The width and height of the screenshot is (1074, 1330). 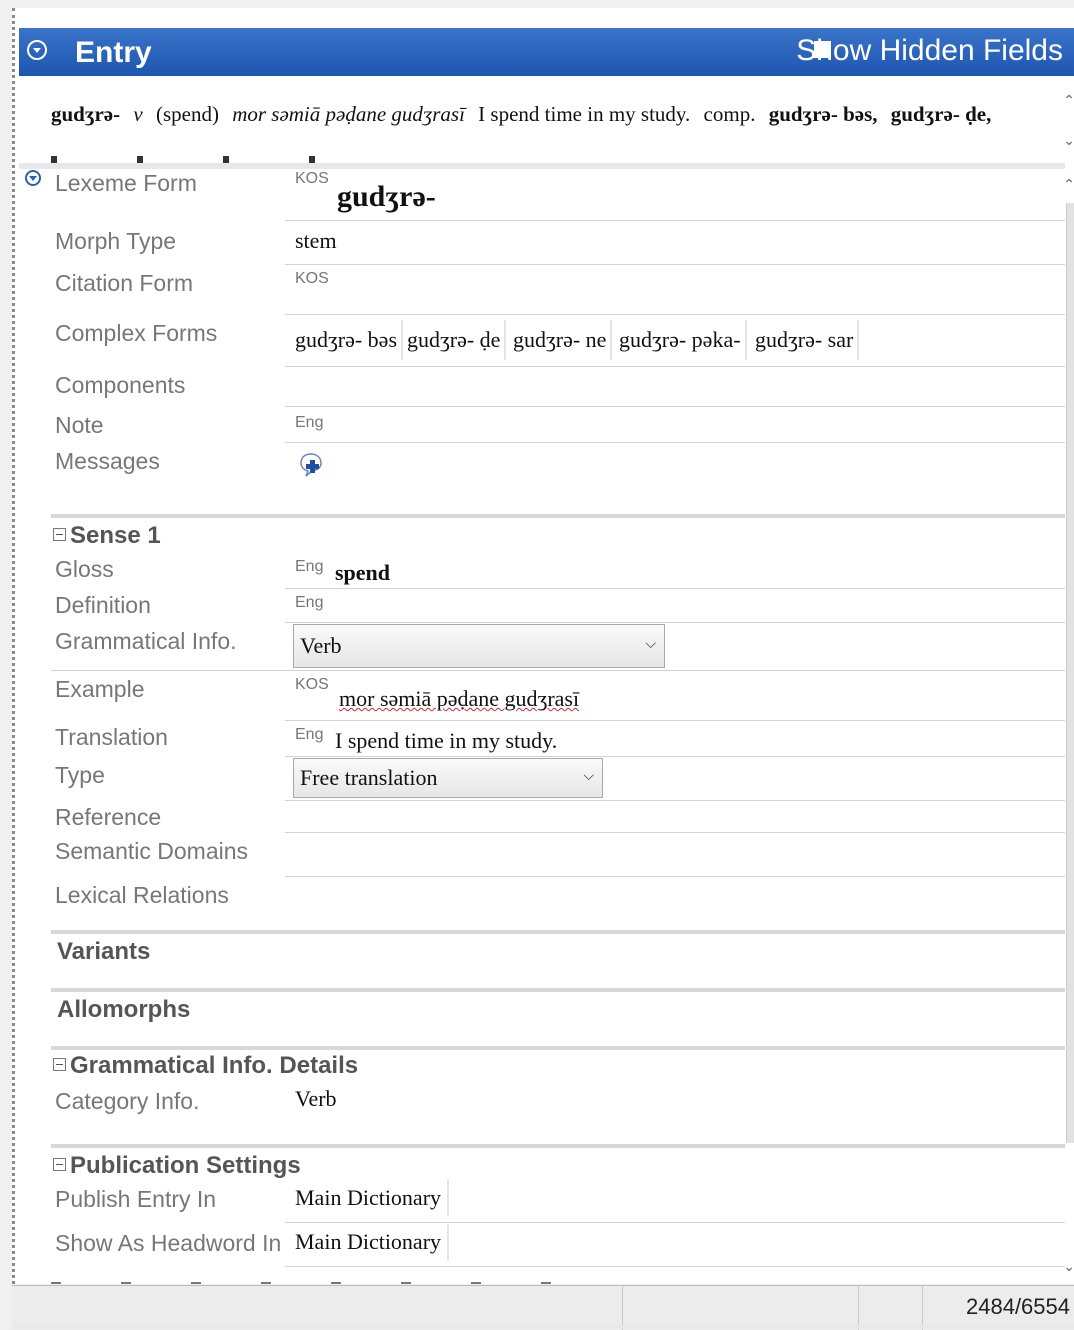 I want to click on semantic-domains-label: Semantic Domains, so click(x=152, y=851).